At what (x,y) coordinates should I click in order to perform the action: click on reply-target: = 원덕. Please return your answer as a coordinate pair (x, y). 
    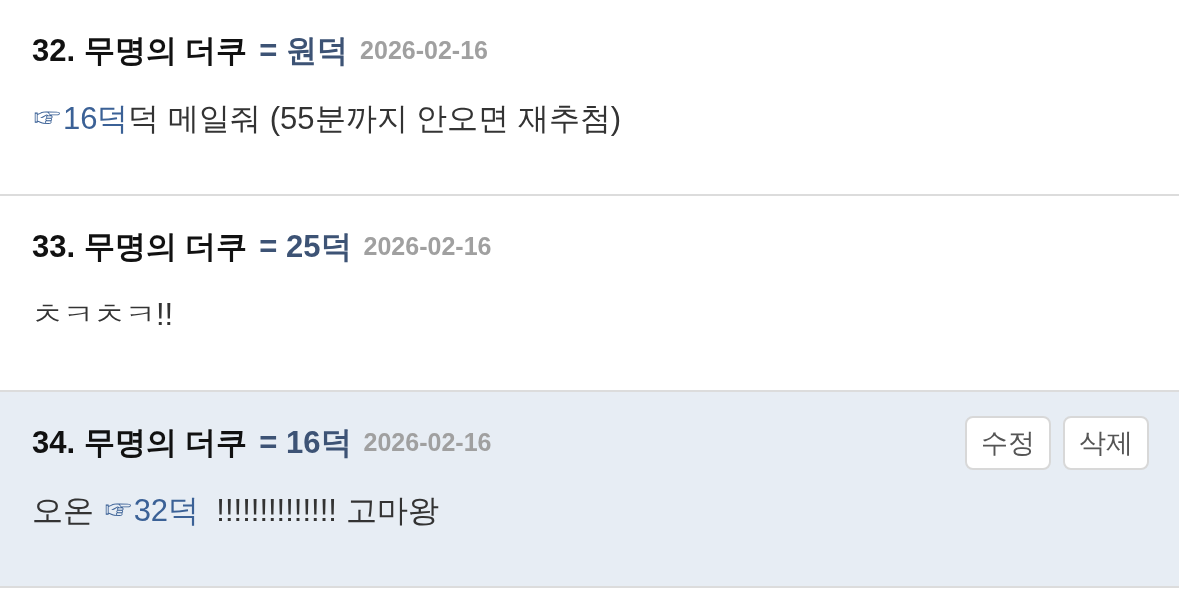
    Looking at the image, I should click on (304, 51).